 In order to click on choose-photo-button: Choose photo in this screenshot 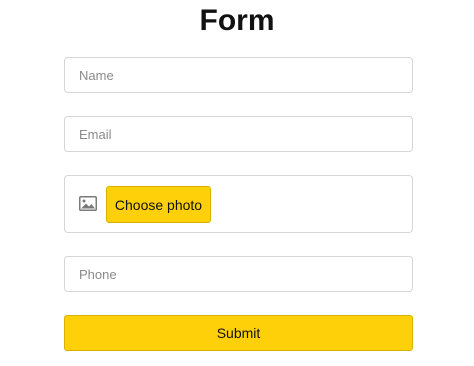, I will do `click(158, 204)`.